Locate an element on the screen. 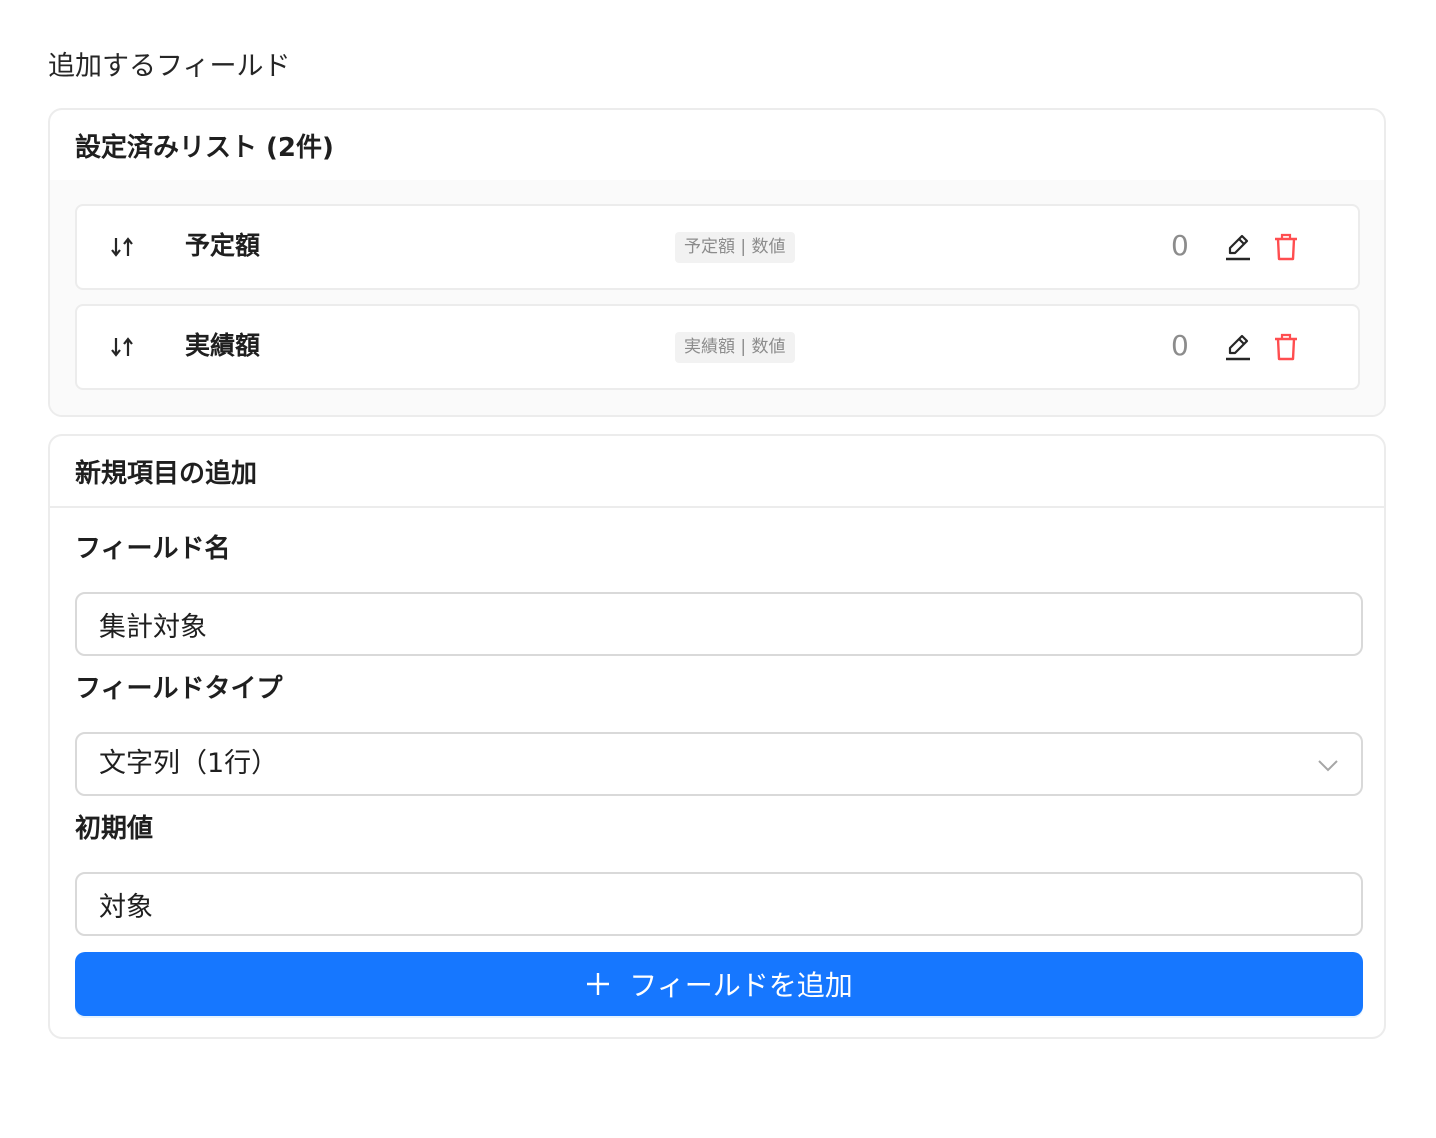 The height and width of the screenshot is (1138, 1436). list-item-name: 実績額 is located at coordinates (223, 345).